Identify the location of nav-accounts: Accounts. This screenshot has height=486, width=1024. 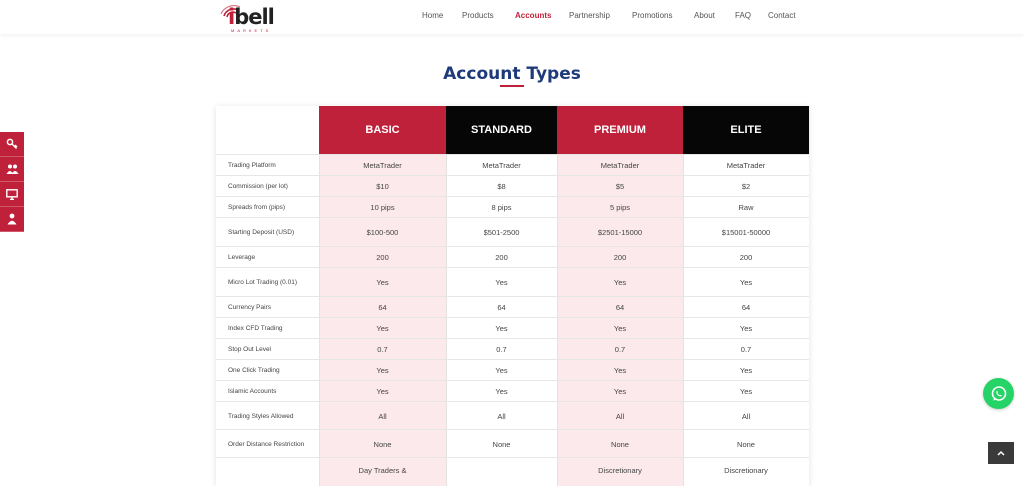
(533, 15).